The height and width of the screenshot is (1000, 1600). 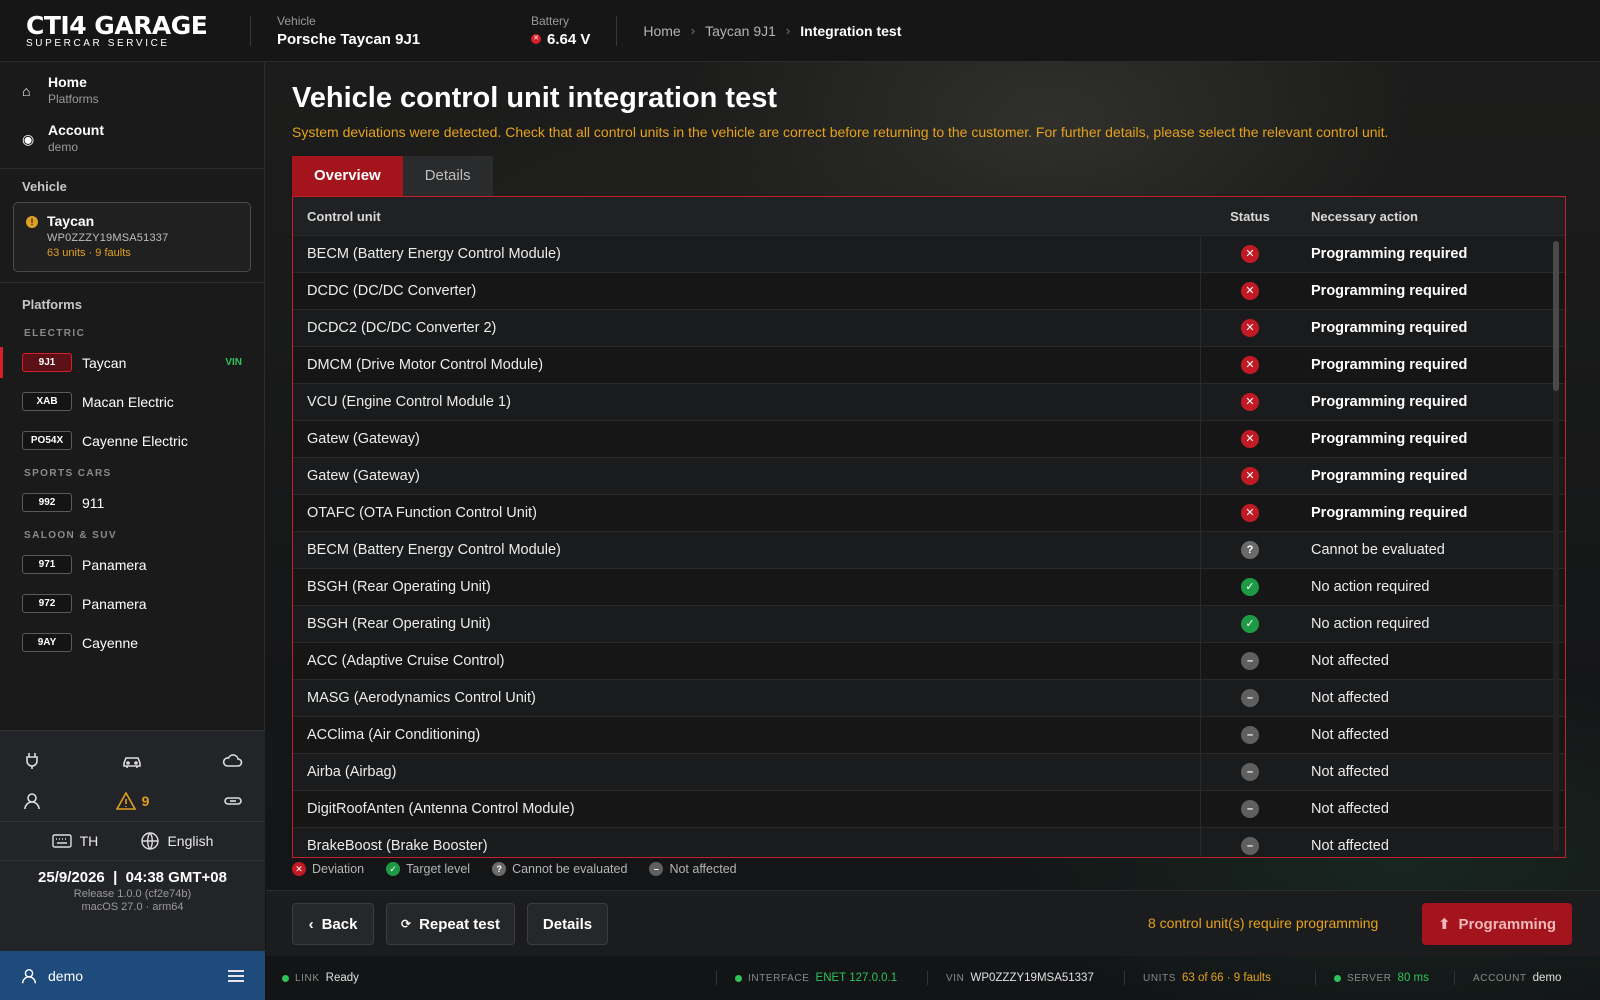 I want to click on warnings-button: 9, so click(x=132, y=801).